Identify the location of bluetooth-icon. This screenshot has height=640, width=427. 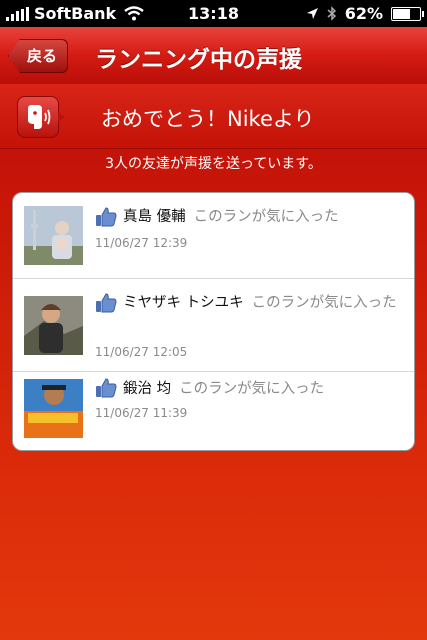
(331, 13).